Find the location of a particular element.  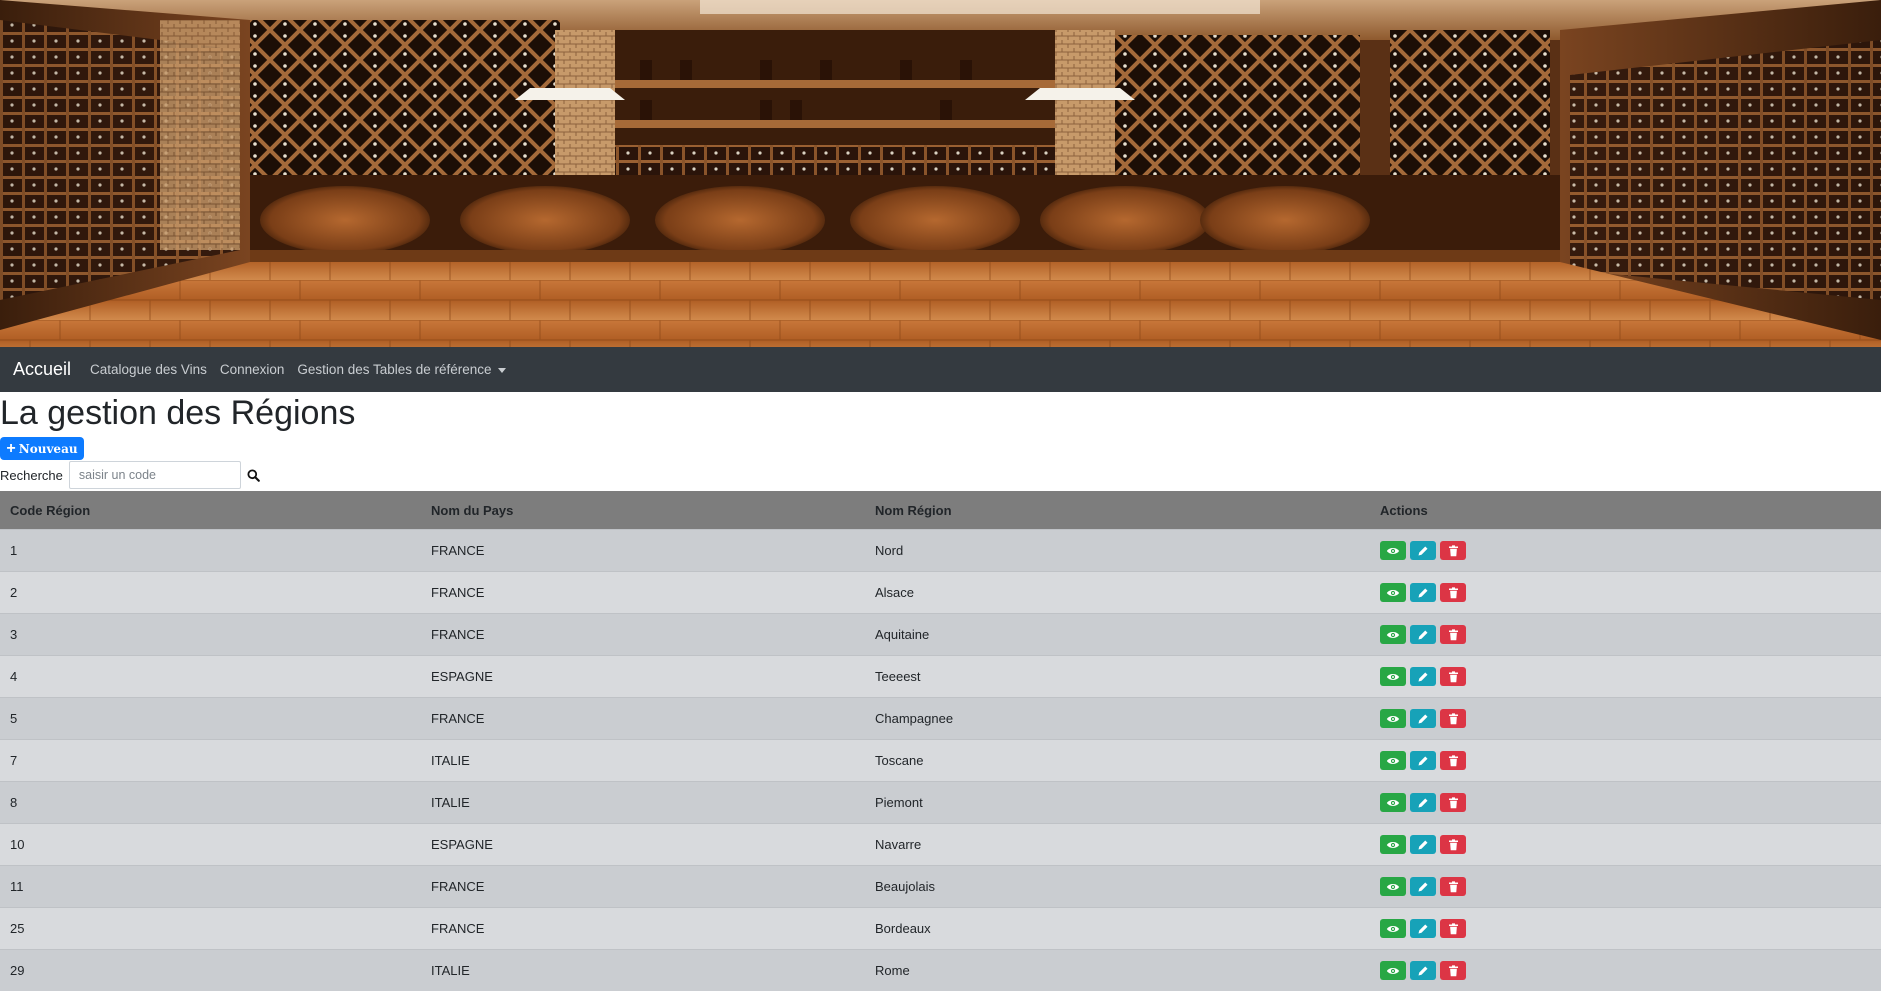

nav-dropdown-tables-reference: Gestion des Tables de référence is located at coordinates (401, 369).